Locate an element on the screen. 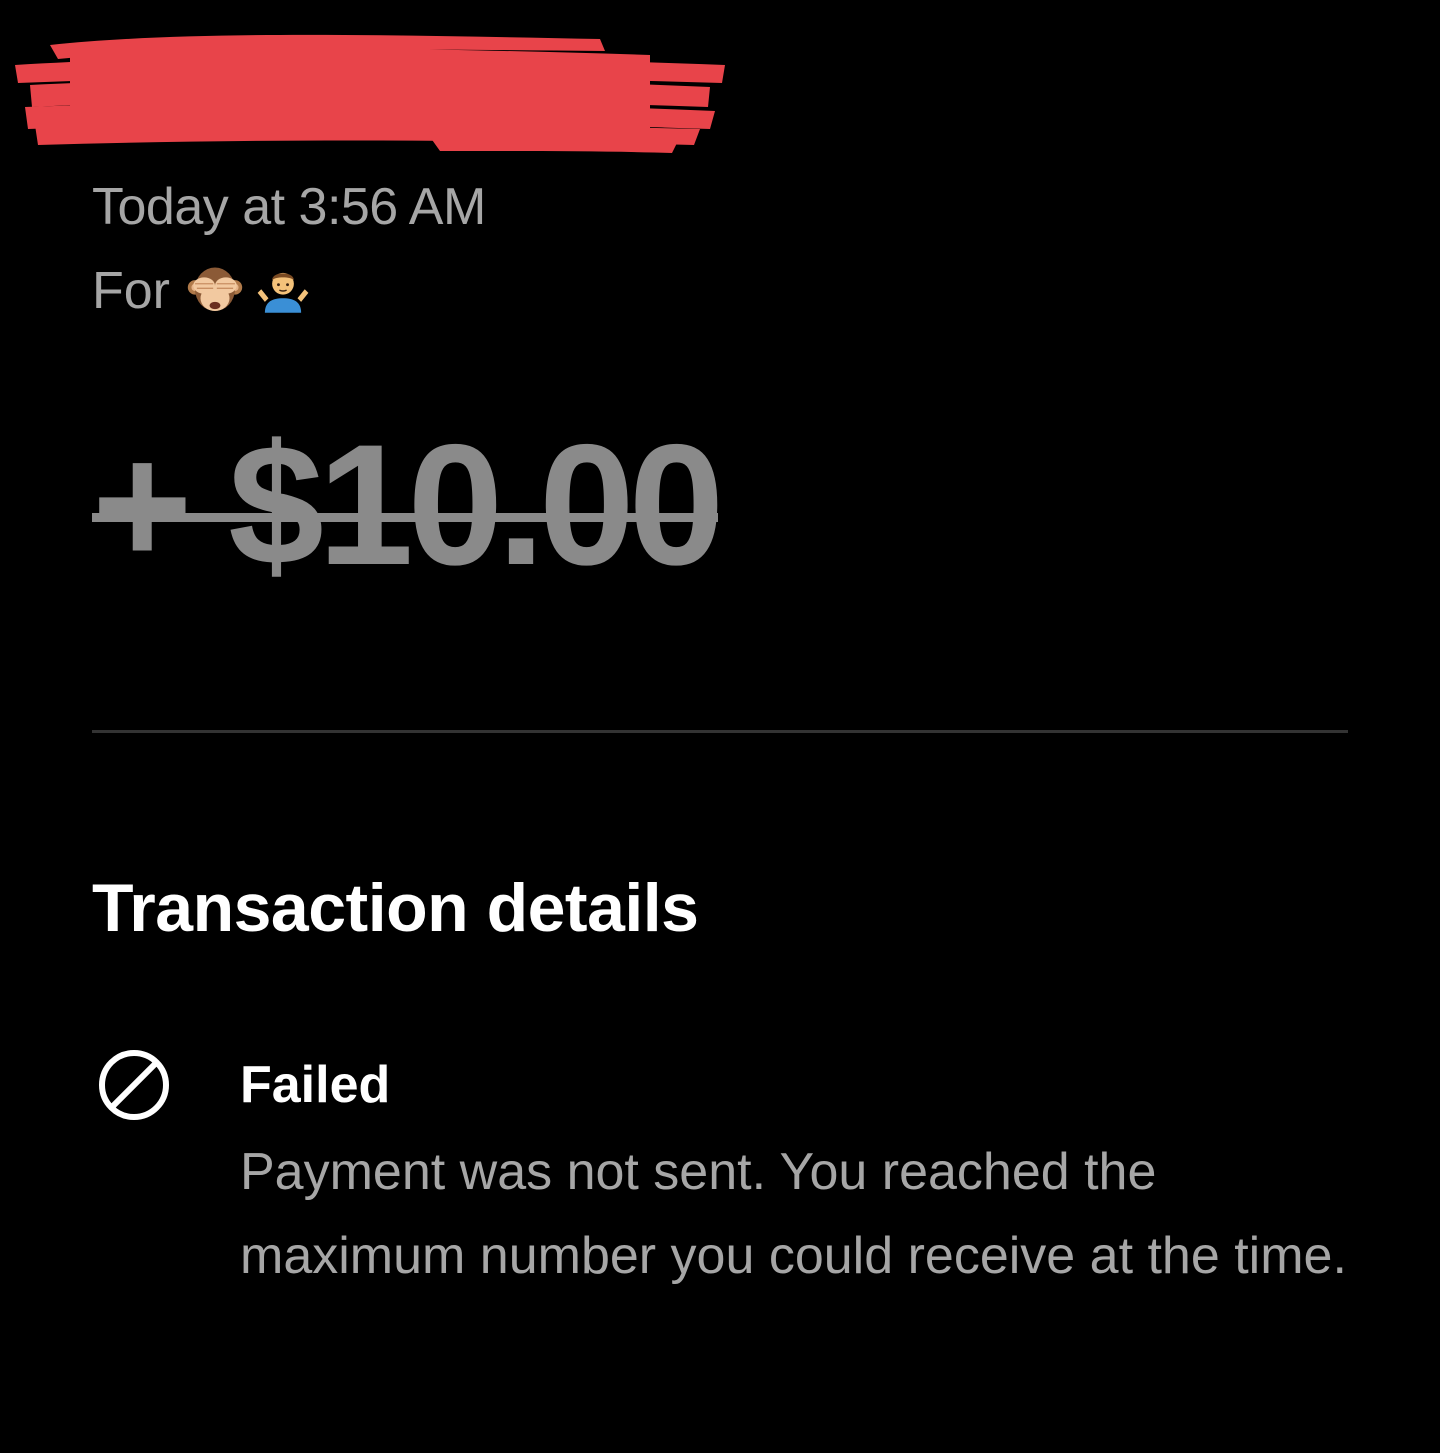 The width and height of the screenshot is (1440, 1453). for-label: For is located at coordinates (131, 291).